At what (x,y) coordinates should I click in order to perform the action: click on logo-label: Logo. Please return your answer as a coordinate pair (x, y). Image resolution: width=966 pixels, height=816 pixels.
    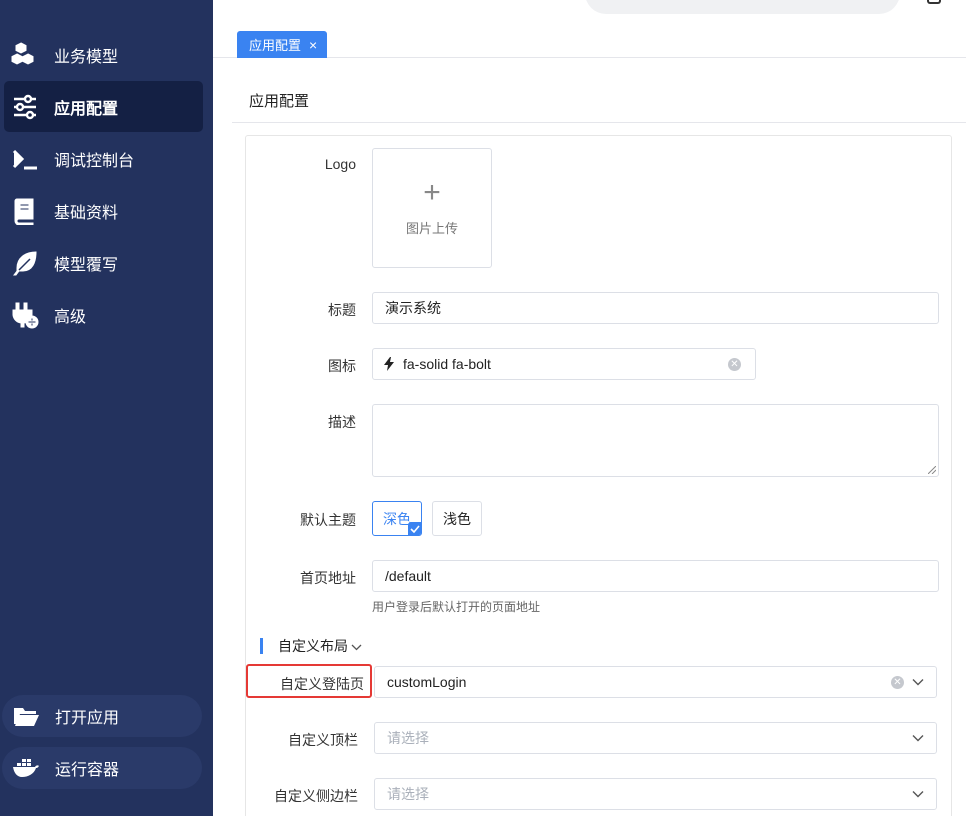
    Looking at the image, I should click on (340, 164).